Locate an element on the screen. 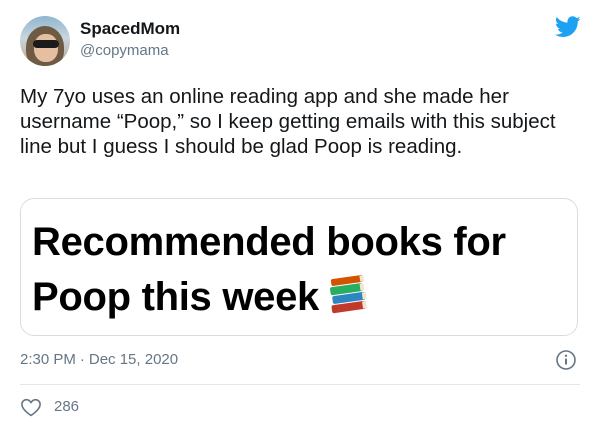 This screenshot has height=431, width=600. user-display-name: SpacedMom is located at coordinates (130, 29).